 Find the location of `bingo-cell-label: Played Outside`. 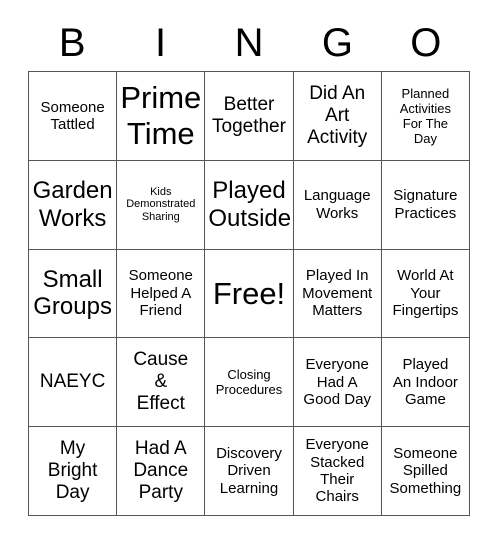

bingo-cell-label: Played Outside is located at coordinates (250, 204).